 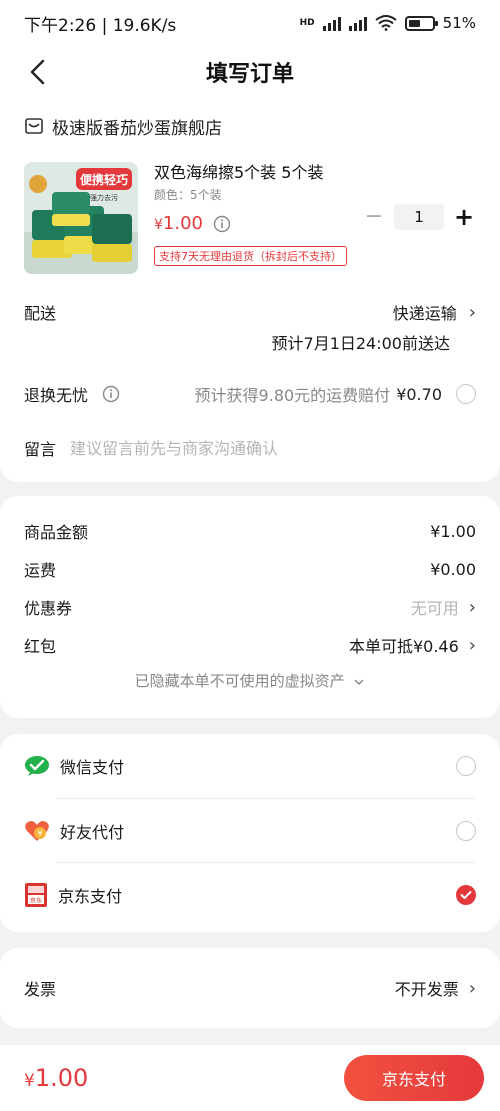 What do you see at coordinates (250, 126) in the screenshot?
I see `store-row: 极速版番茄炒蛋旗舰店` at bounding box center [250, 126].